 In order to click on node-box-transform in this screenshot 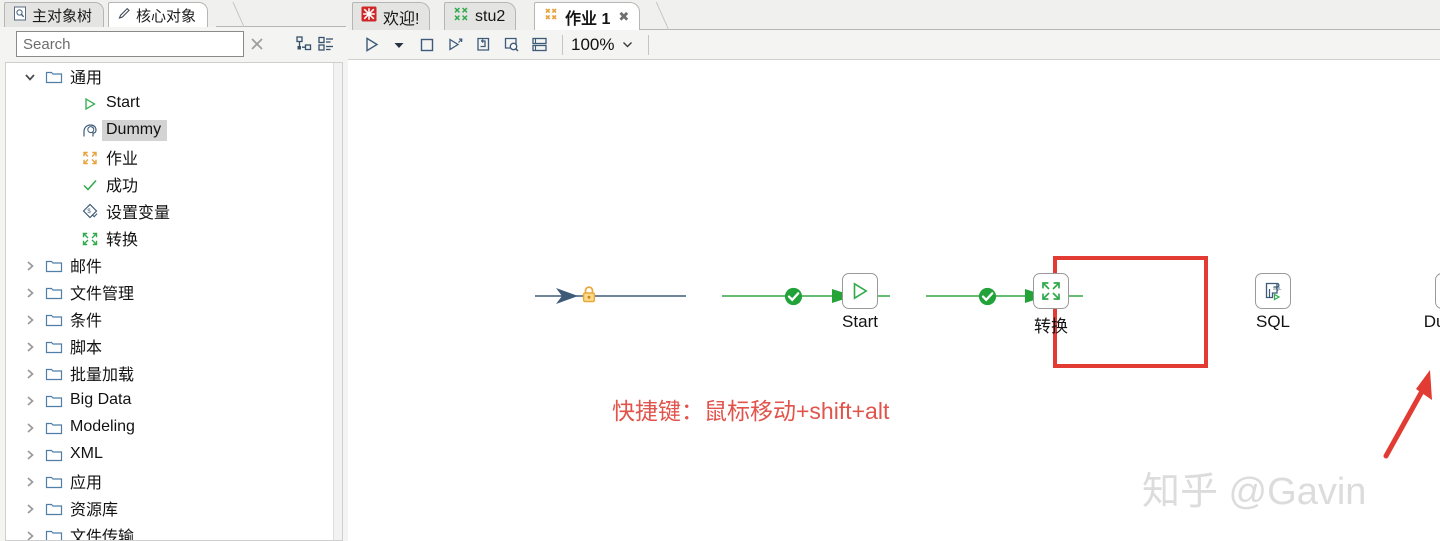, I will do `click(1051, 291)`.